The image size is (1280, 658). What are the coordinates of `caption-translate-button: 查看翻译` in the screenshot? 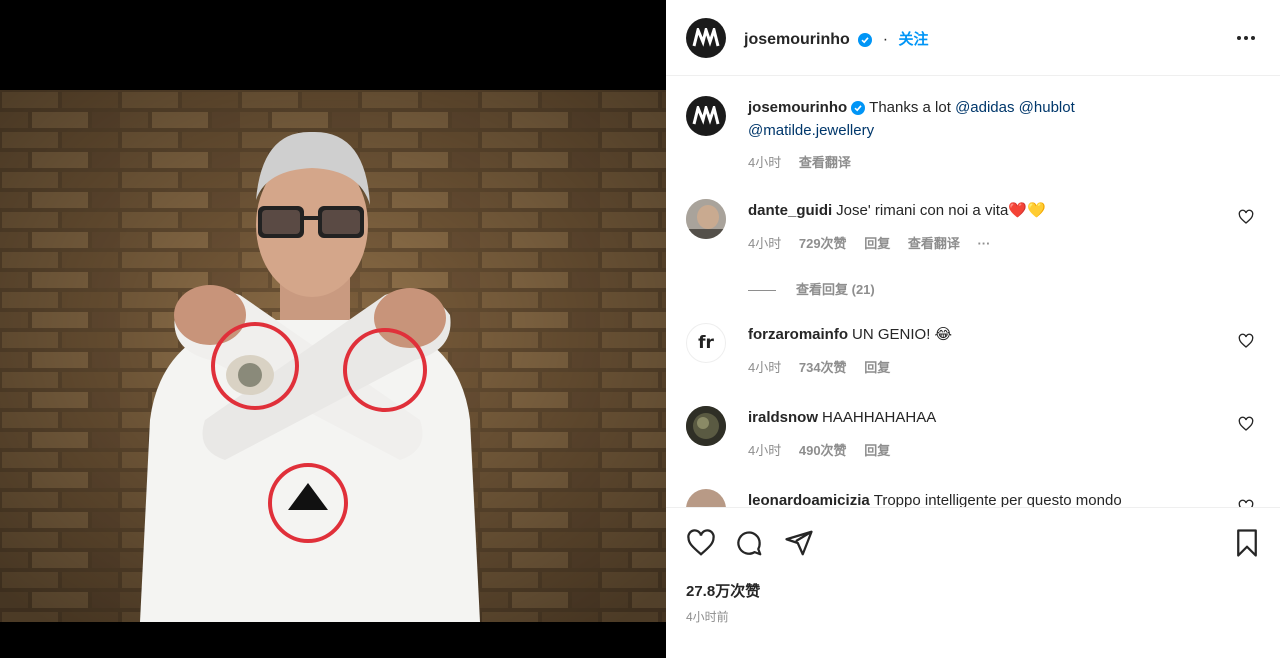 It's located at (825, 162).